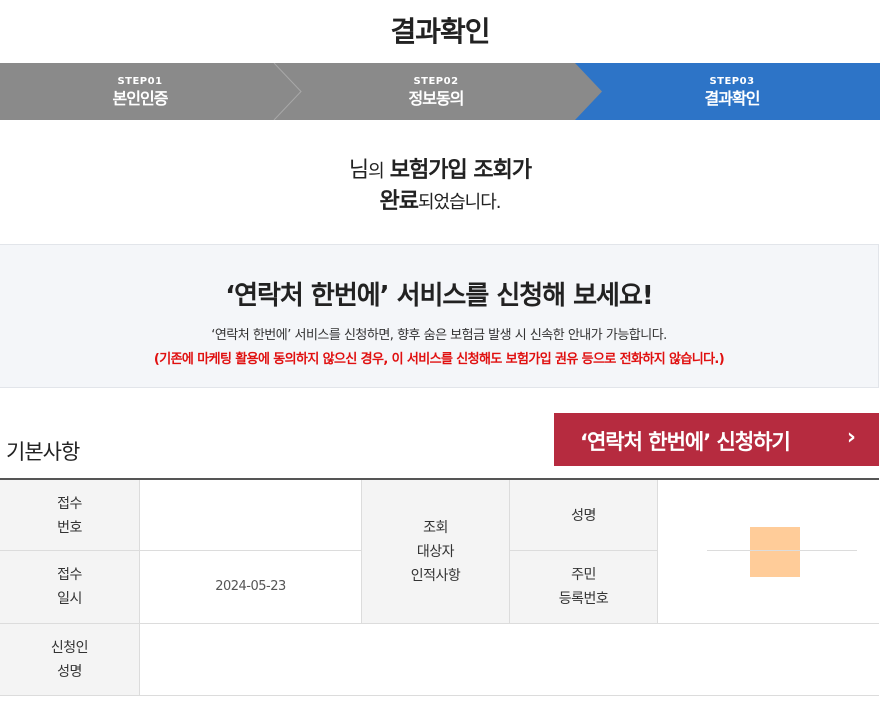 This screenshot has height=727, width=891. Describe the element at coordinates (140, 98) in the screenshot. I see `step-1-name: 본인인증` at that location.